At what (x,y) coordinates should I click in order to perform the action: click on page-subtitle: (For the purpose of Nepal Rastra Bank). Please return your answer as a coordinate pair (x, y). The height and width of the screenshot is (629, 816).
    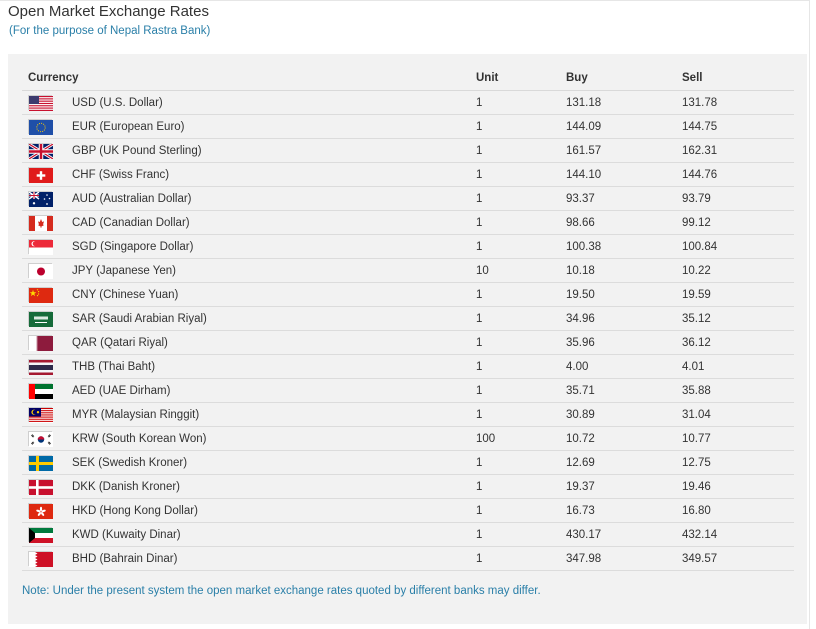
    Looking at the image, I should click on (110, 31).